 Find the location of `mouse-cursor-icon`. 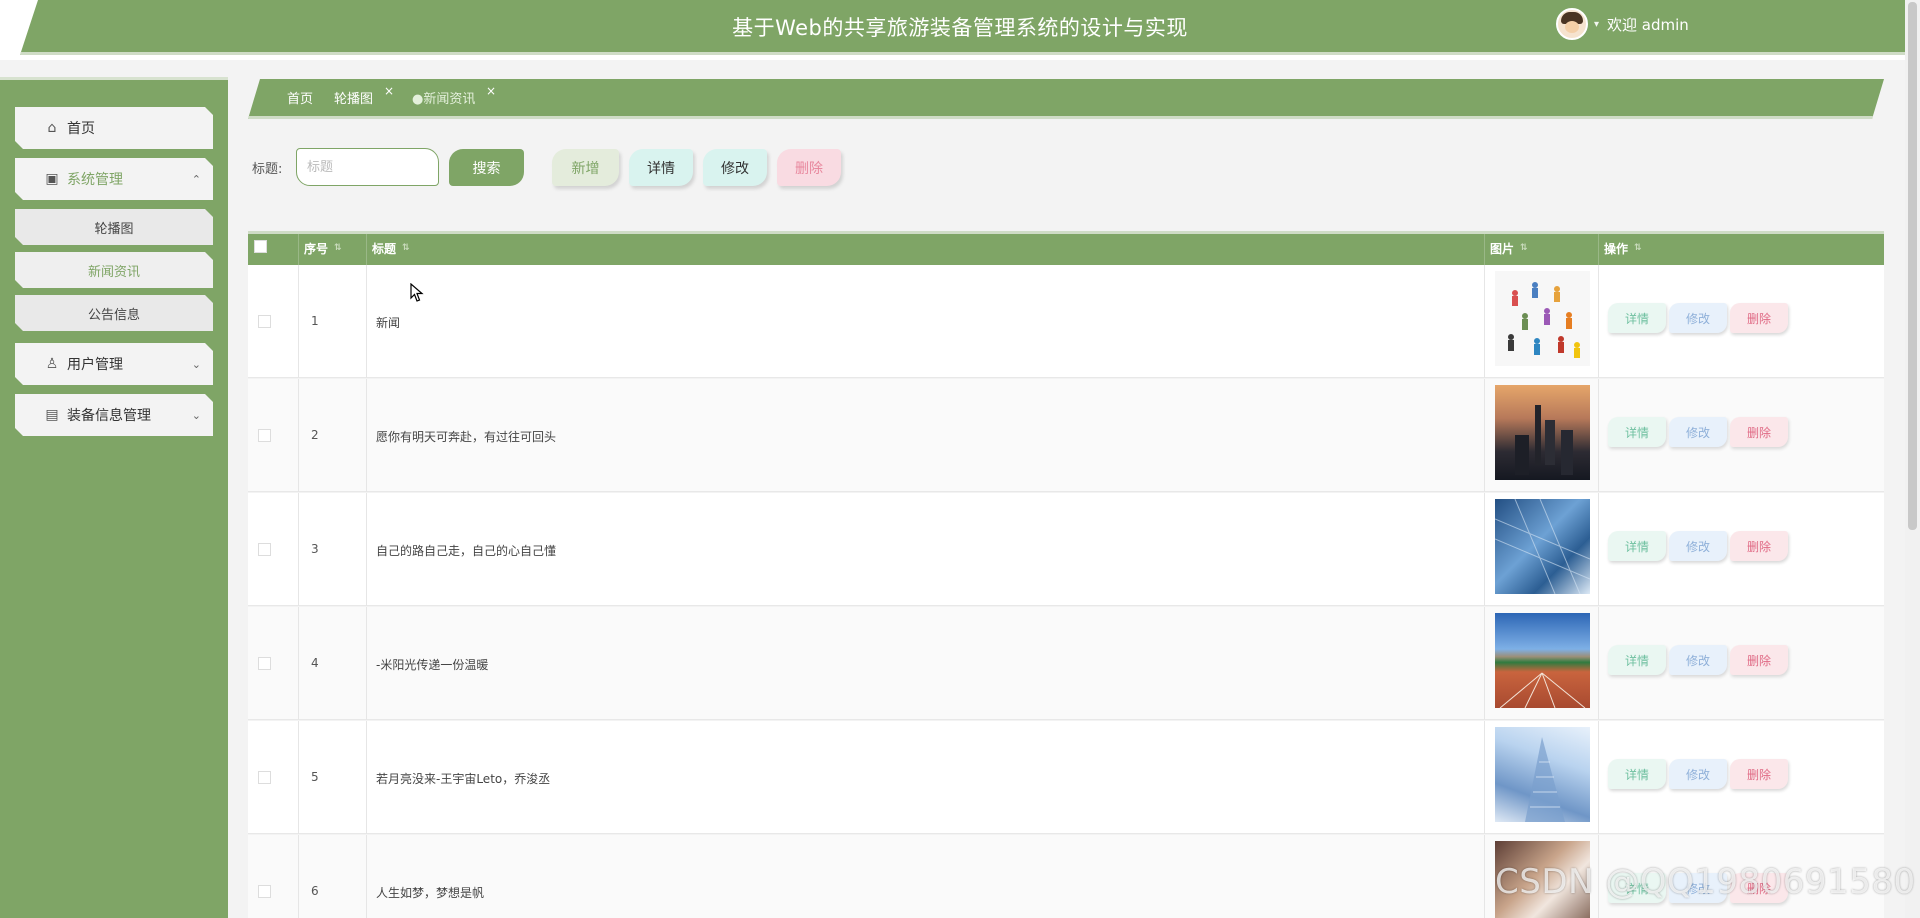

mouse-cursor-icon is located at coordinates (417, 292).